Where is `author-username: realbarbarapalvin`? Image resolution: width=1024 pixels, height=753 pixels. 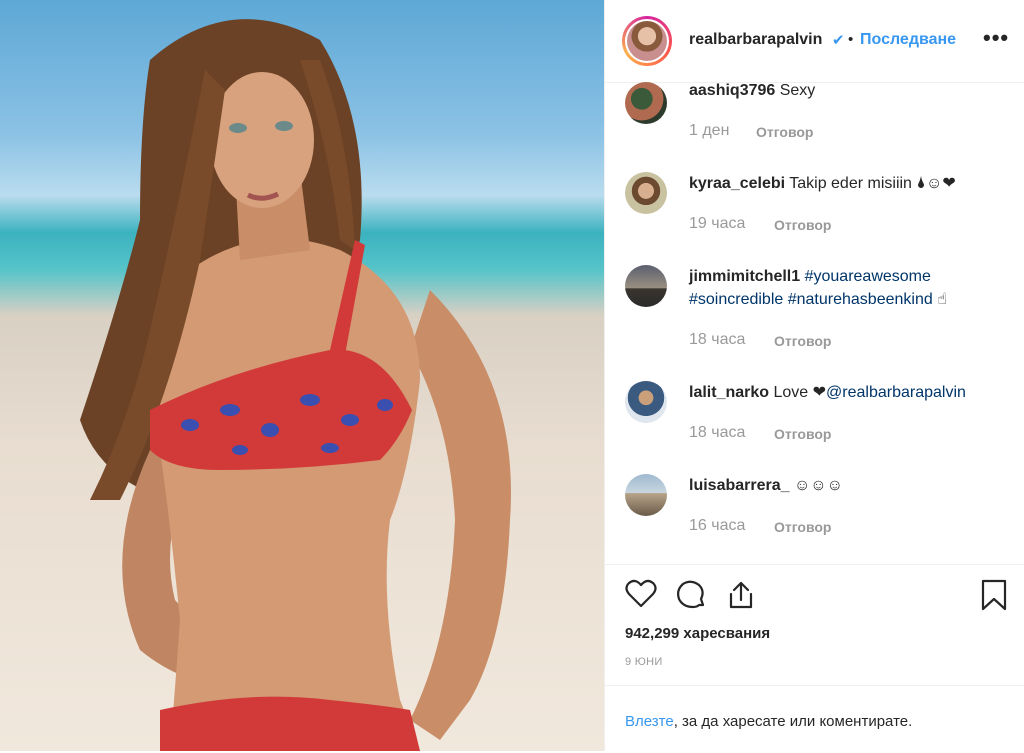
author-username: realbarbarapalvin is located at coordinates (755, 40).